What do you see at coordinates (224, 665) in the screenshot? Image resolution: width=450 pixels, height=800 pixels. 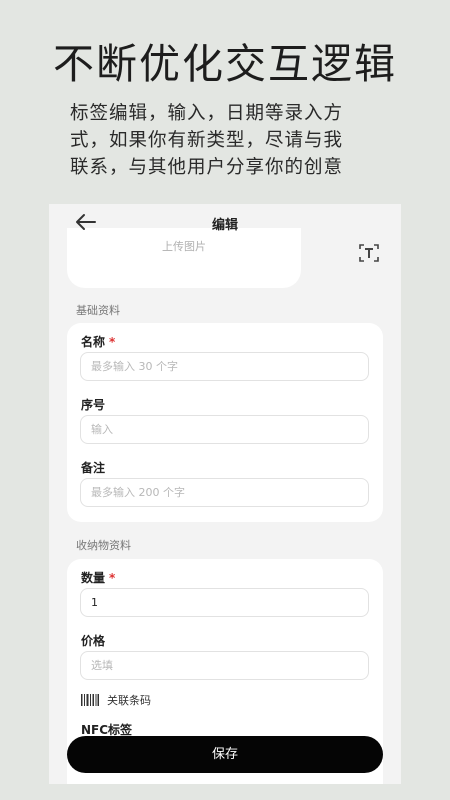 I see `price-input: 选填` at bounding box center [224, 665].